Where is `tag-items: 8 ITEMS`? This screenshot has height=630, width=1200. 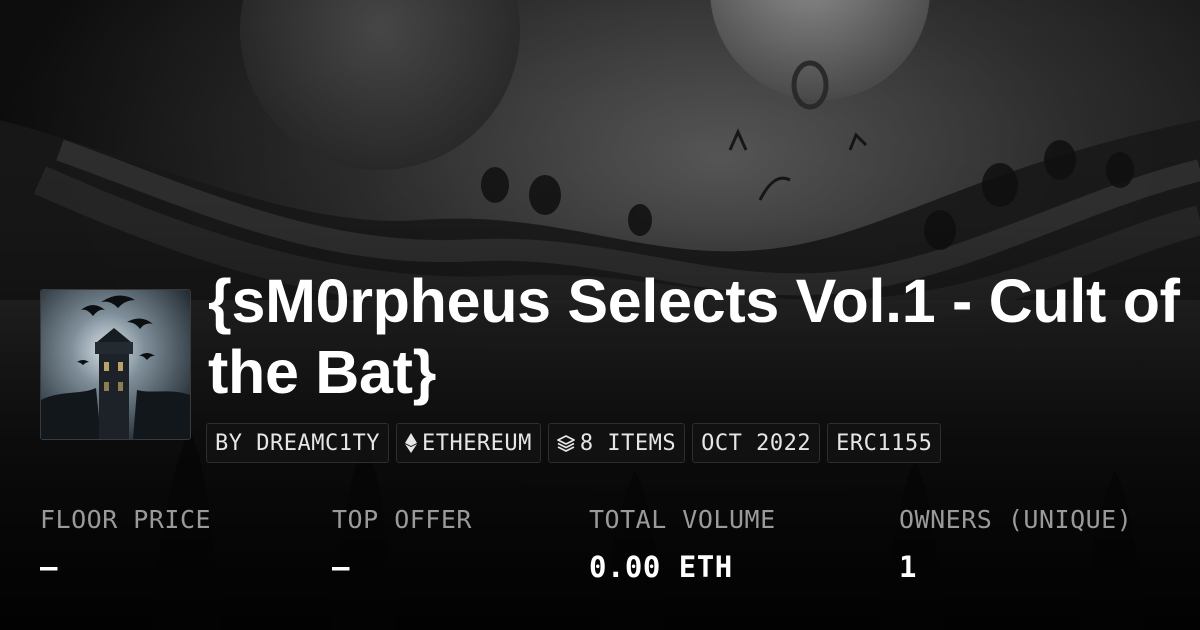 tag-items: 8 ITEMS is located at coordinates (616, 443).